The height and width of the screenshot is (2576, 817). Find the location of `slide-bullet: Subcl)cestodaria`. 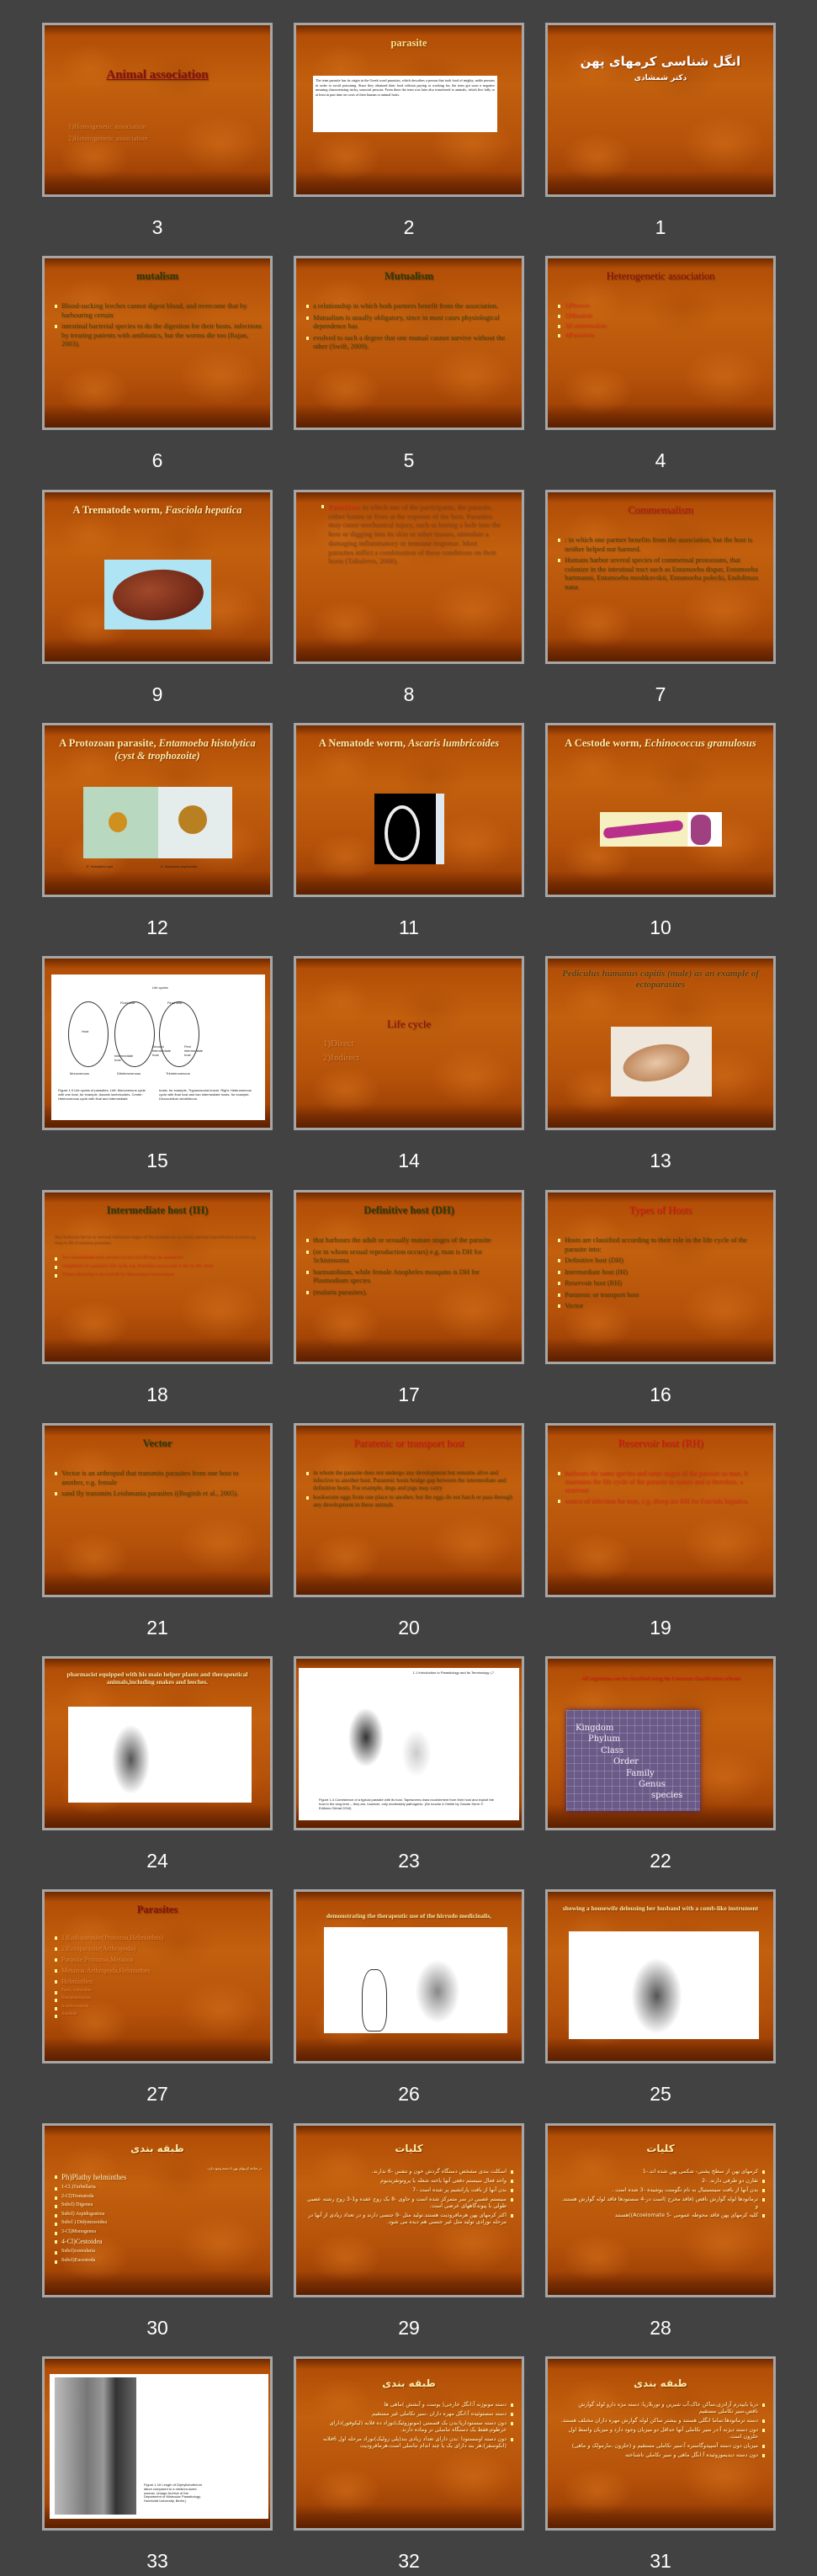

slide-bullet: Subcl)cestodaria is located at coordinates (158, 2252).